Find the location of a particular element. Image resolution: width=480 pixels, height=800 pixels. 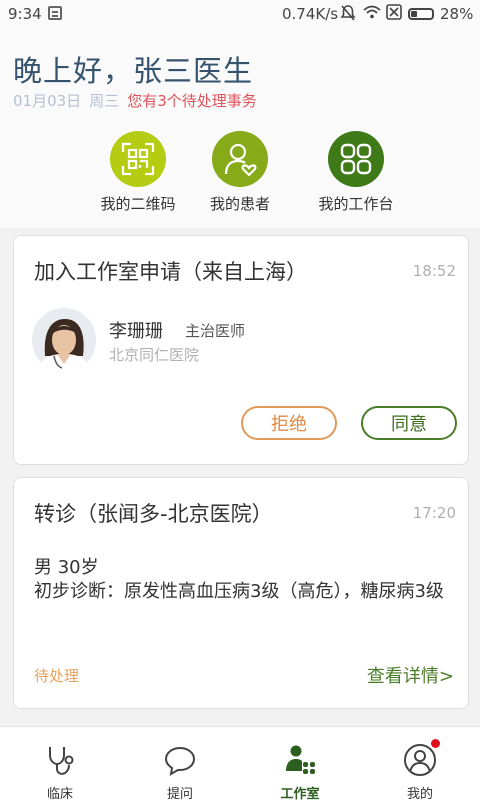

battery-icon is located at coordinates (421, 14).